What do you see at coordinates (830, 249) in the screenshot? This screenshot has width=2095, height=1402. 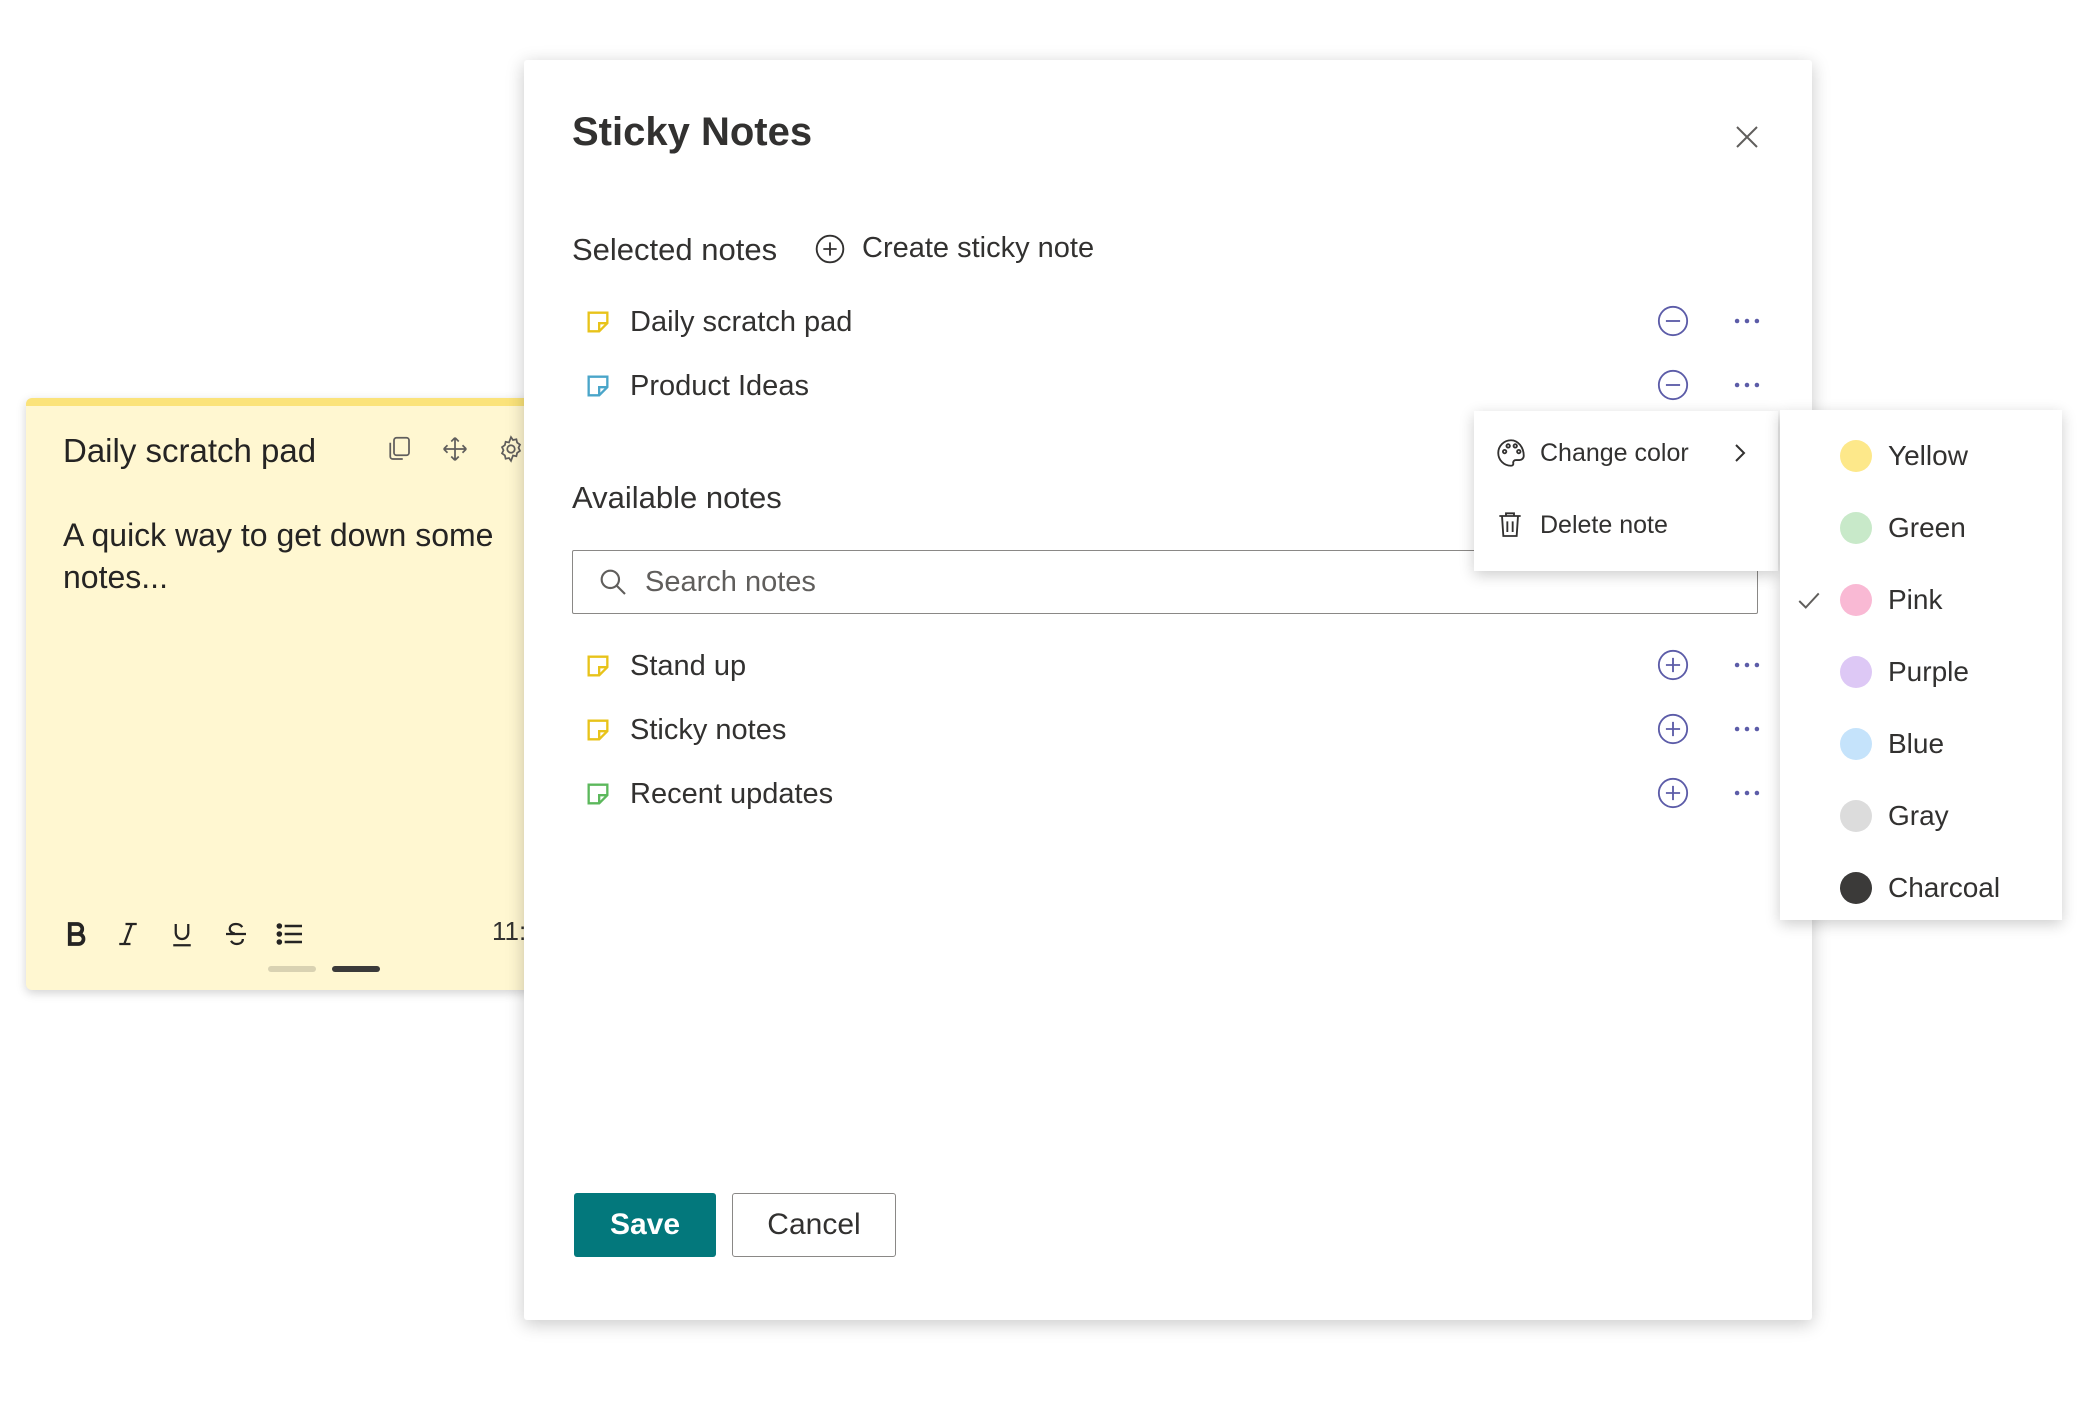 I see `add-circle-icon` at bounding box center [830, 249].